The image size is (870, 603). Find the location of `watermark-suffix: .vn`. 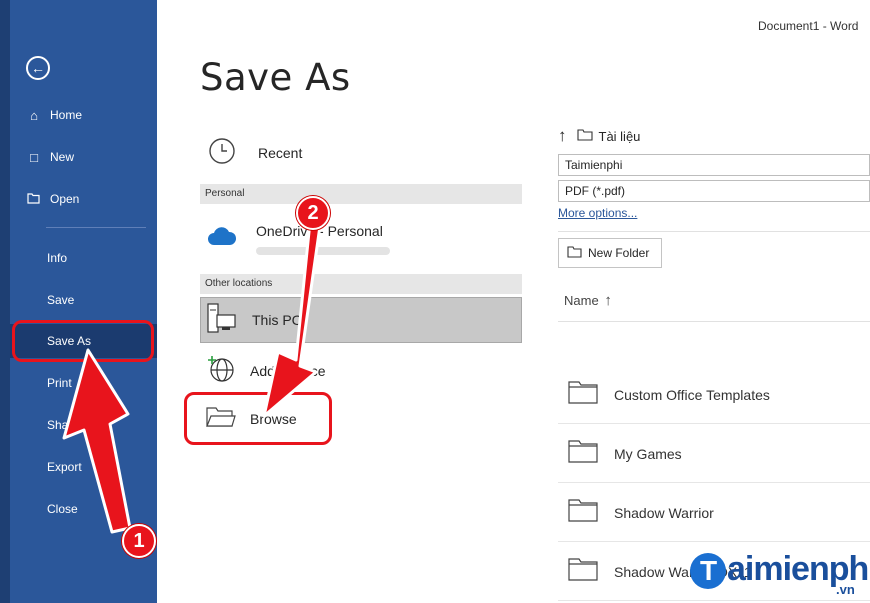

watermark-suffix: .vn is located at coordinates (845, 589).